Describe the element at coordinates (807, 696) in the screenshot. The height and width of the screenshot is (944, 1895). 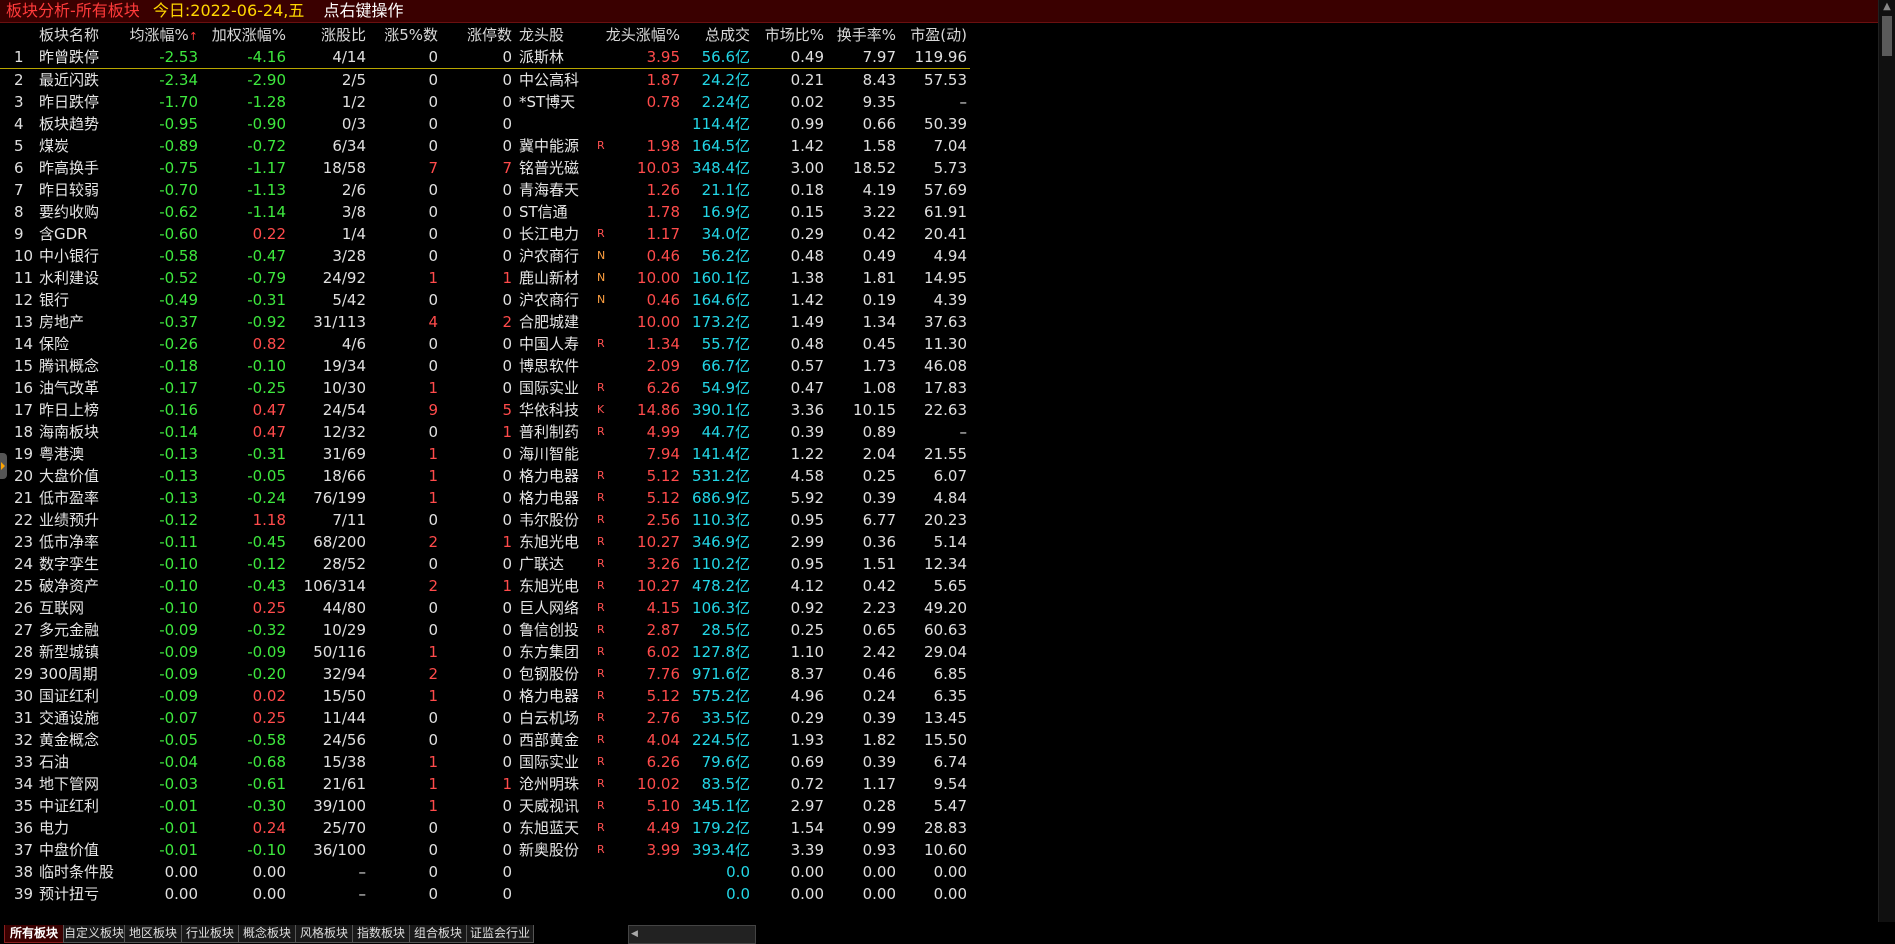
I see `market-ratio: 4.96` at that location.